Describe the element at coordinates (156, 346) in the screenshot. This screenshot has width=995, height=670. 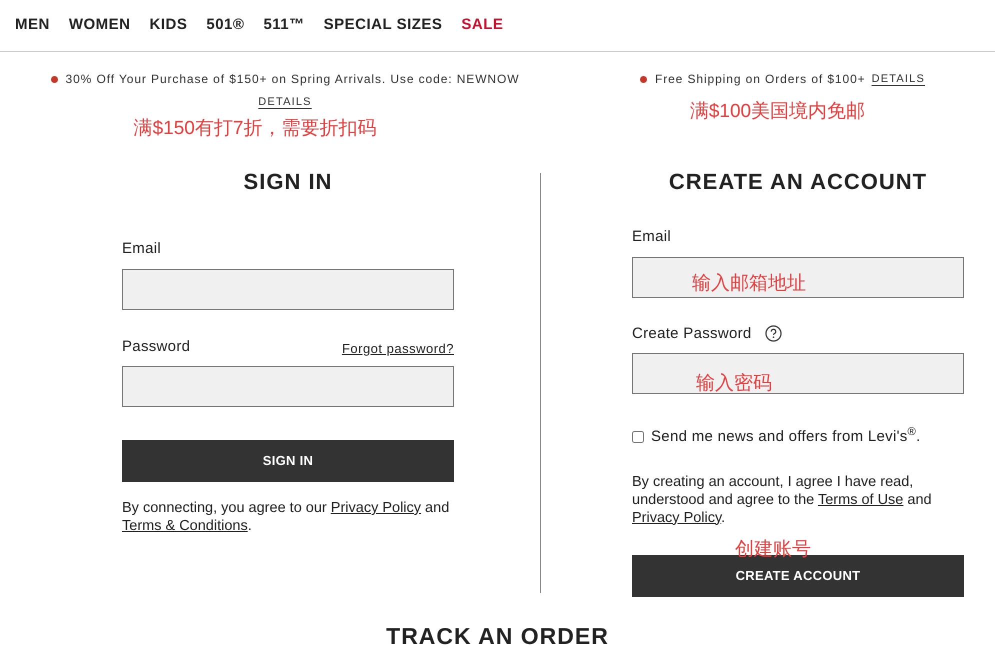
I see `field-label: Password` at that location.